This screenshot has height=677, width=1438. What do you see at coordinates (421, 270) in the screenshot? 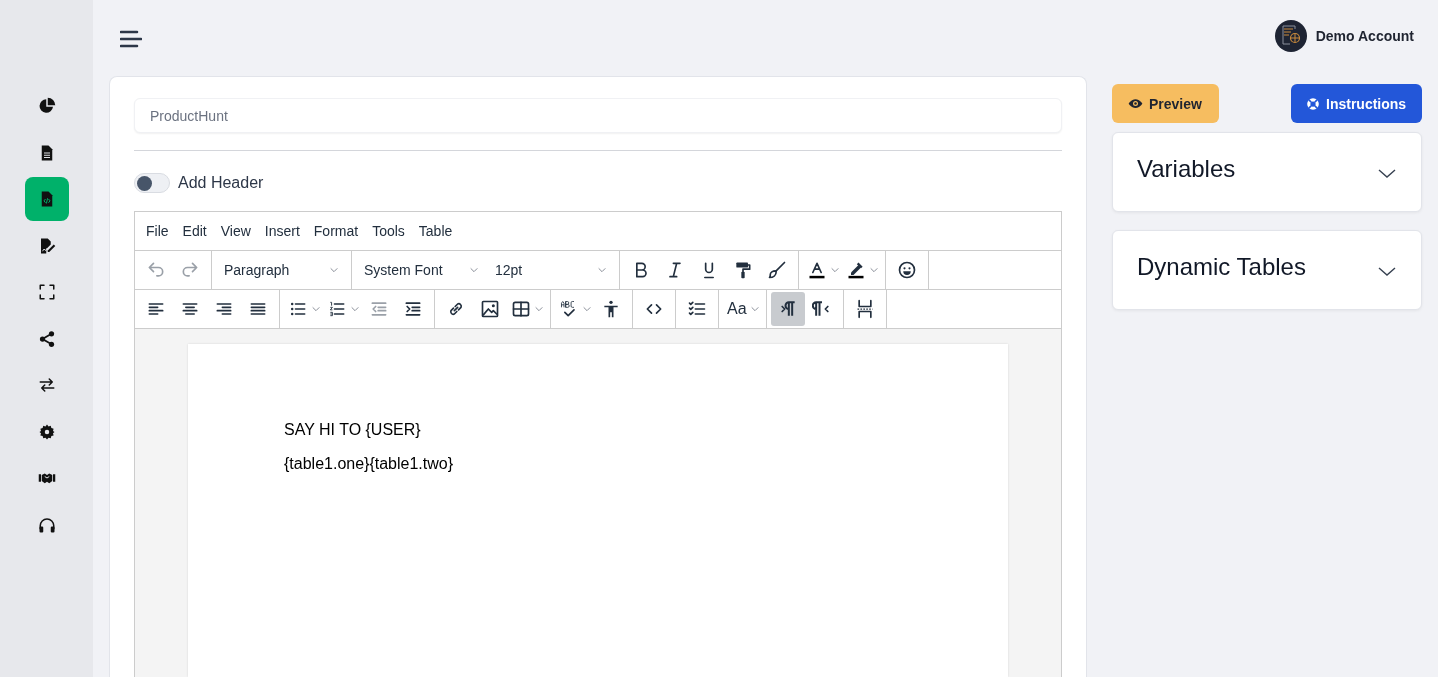
I see `dropdown: System Font` at bounding box center [421, 270].